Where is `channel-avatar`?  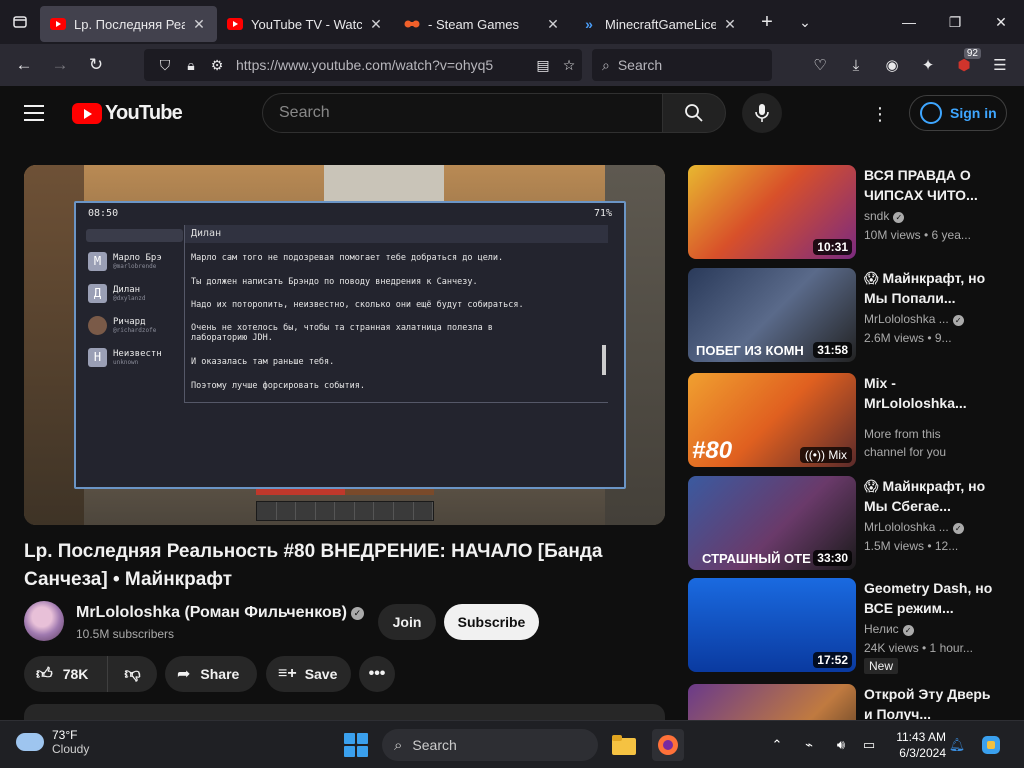 channel-avatar is located at coordinates (44, 621).